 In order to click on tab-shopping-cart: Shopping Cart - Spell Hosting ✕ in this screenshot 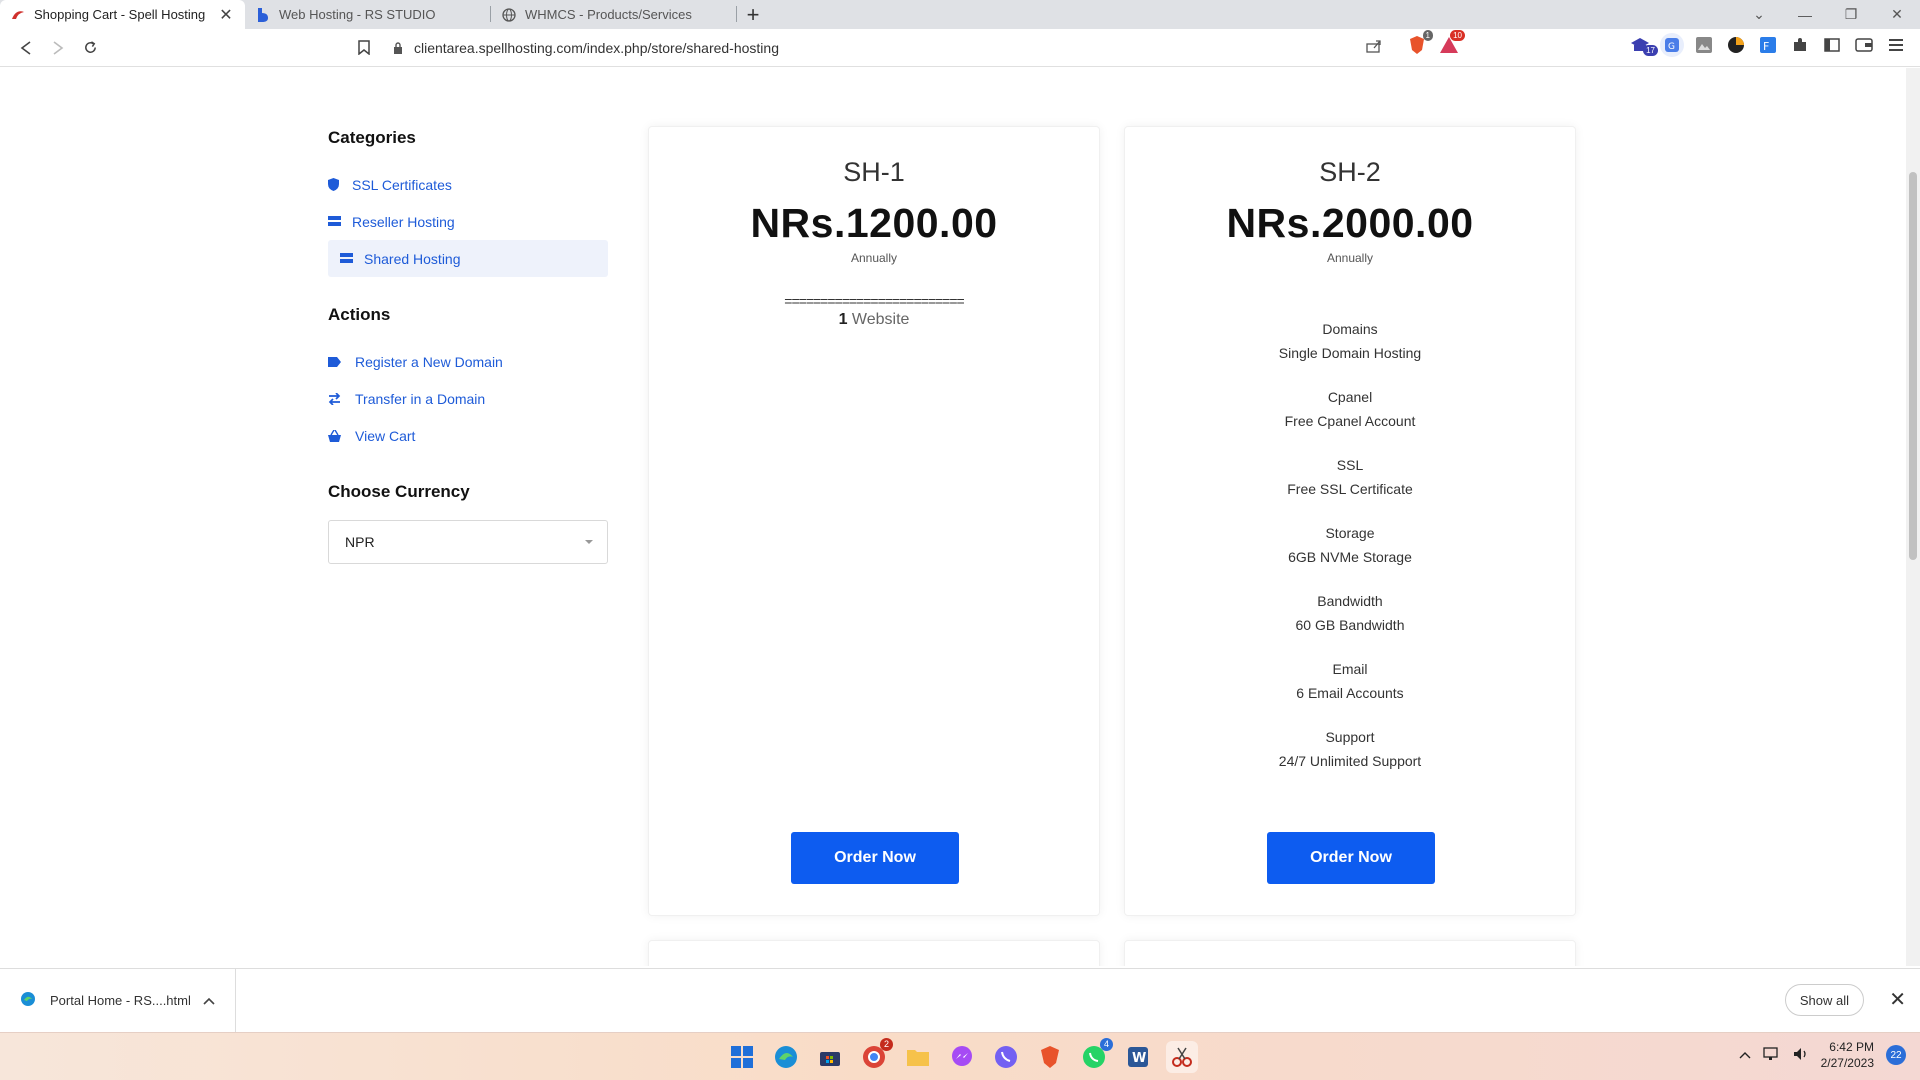, I will do `click(122, 14)`.